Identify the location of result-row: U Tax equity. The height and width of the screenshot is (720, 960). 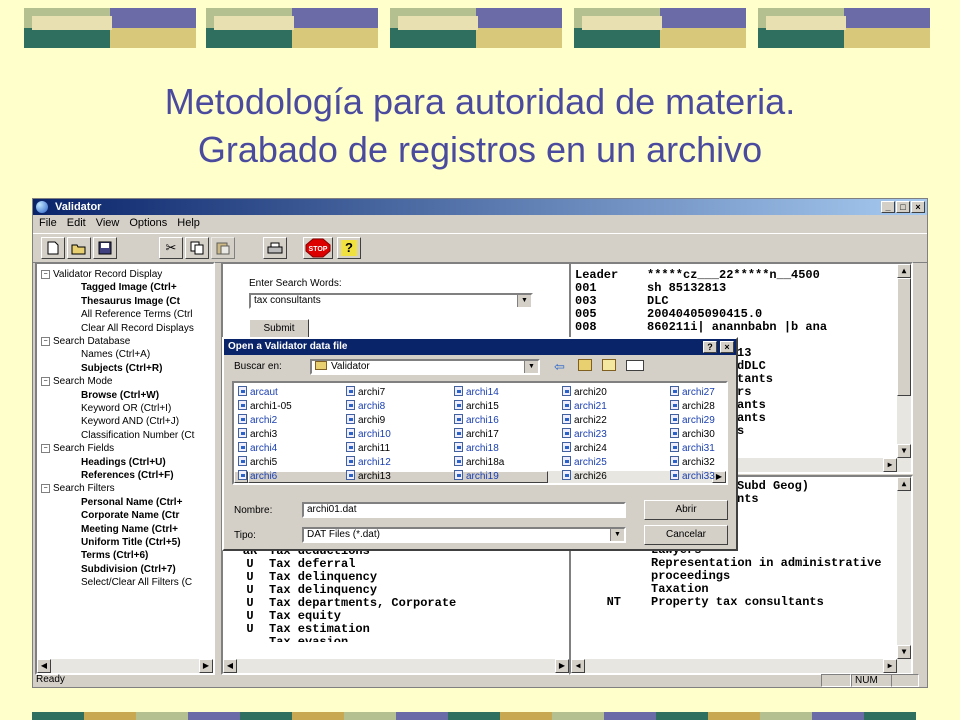
(286, 616).